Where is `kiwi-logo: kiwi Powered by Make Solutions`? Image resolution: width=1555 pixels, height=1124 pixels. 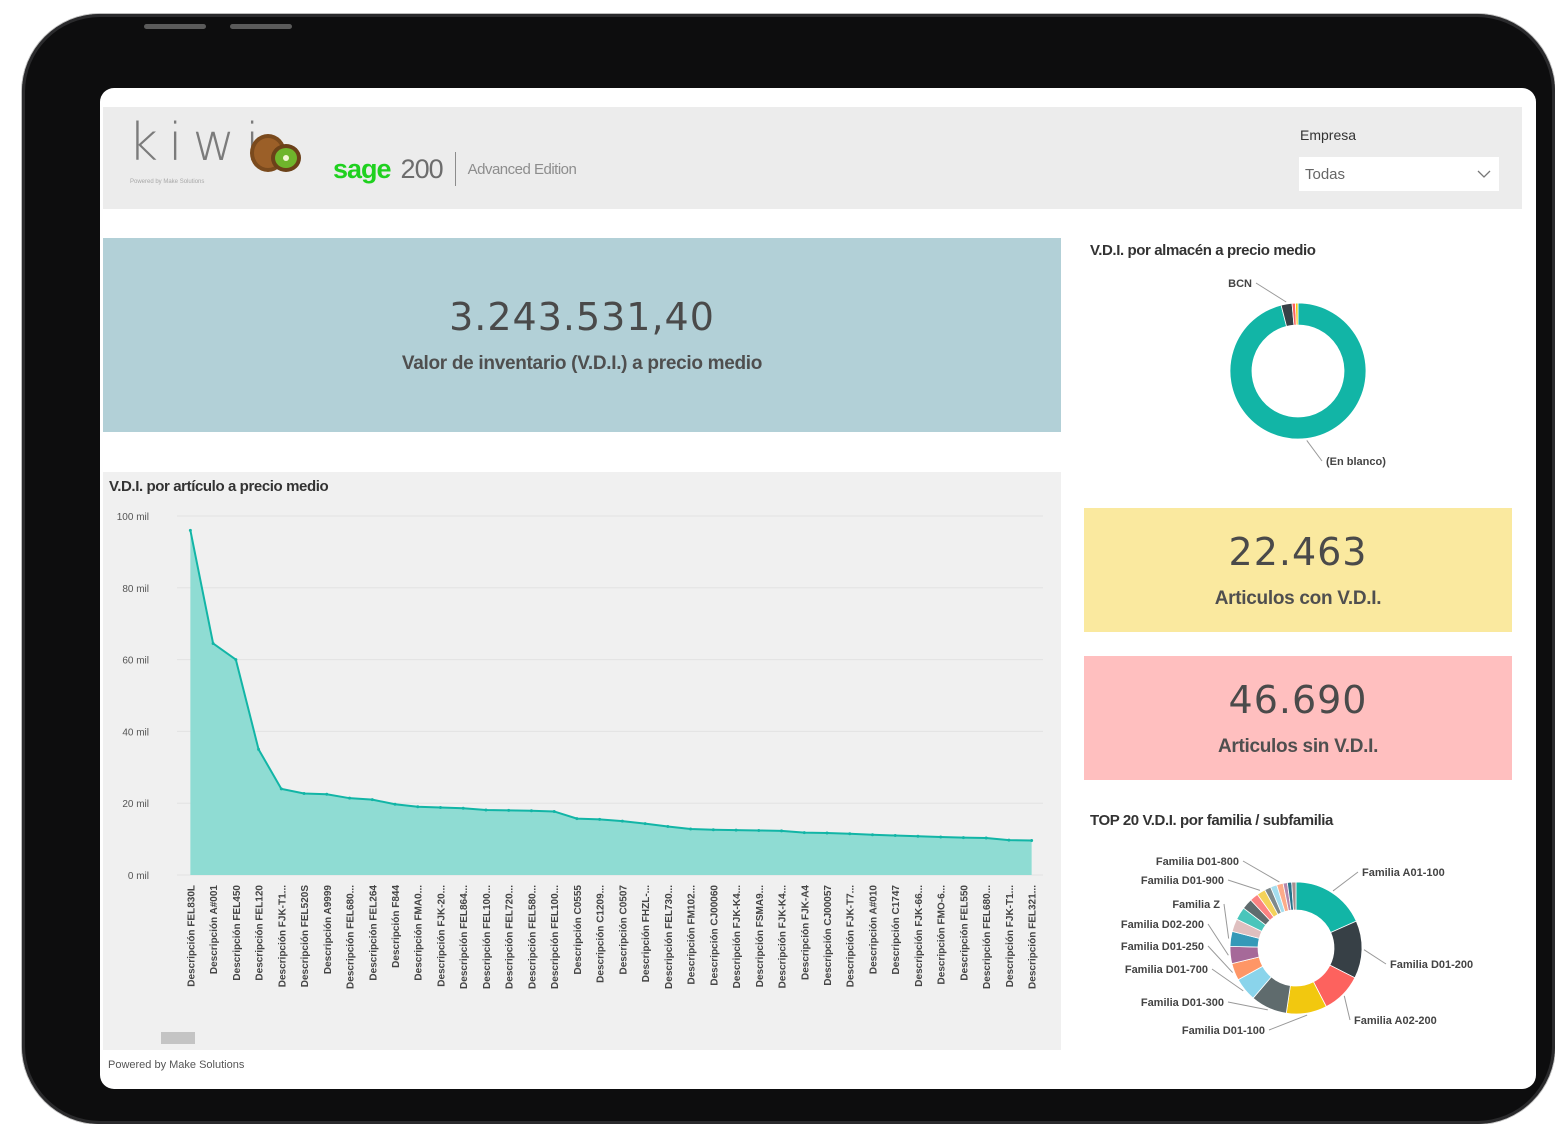 kiwi-logo: kiwi Powered by Make Solutions is located at coordinates (223, 153).